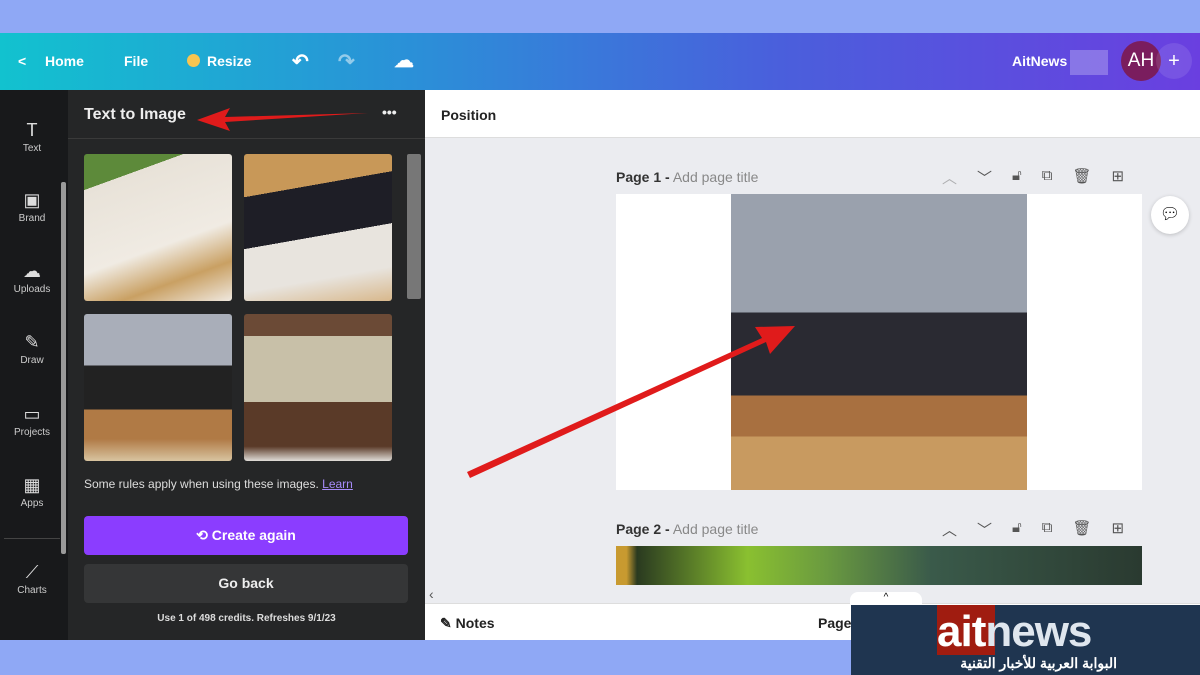 The width and height of the screenshot is (1200, 675). I want to click on arrow-to-image, so click(631, 402).